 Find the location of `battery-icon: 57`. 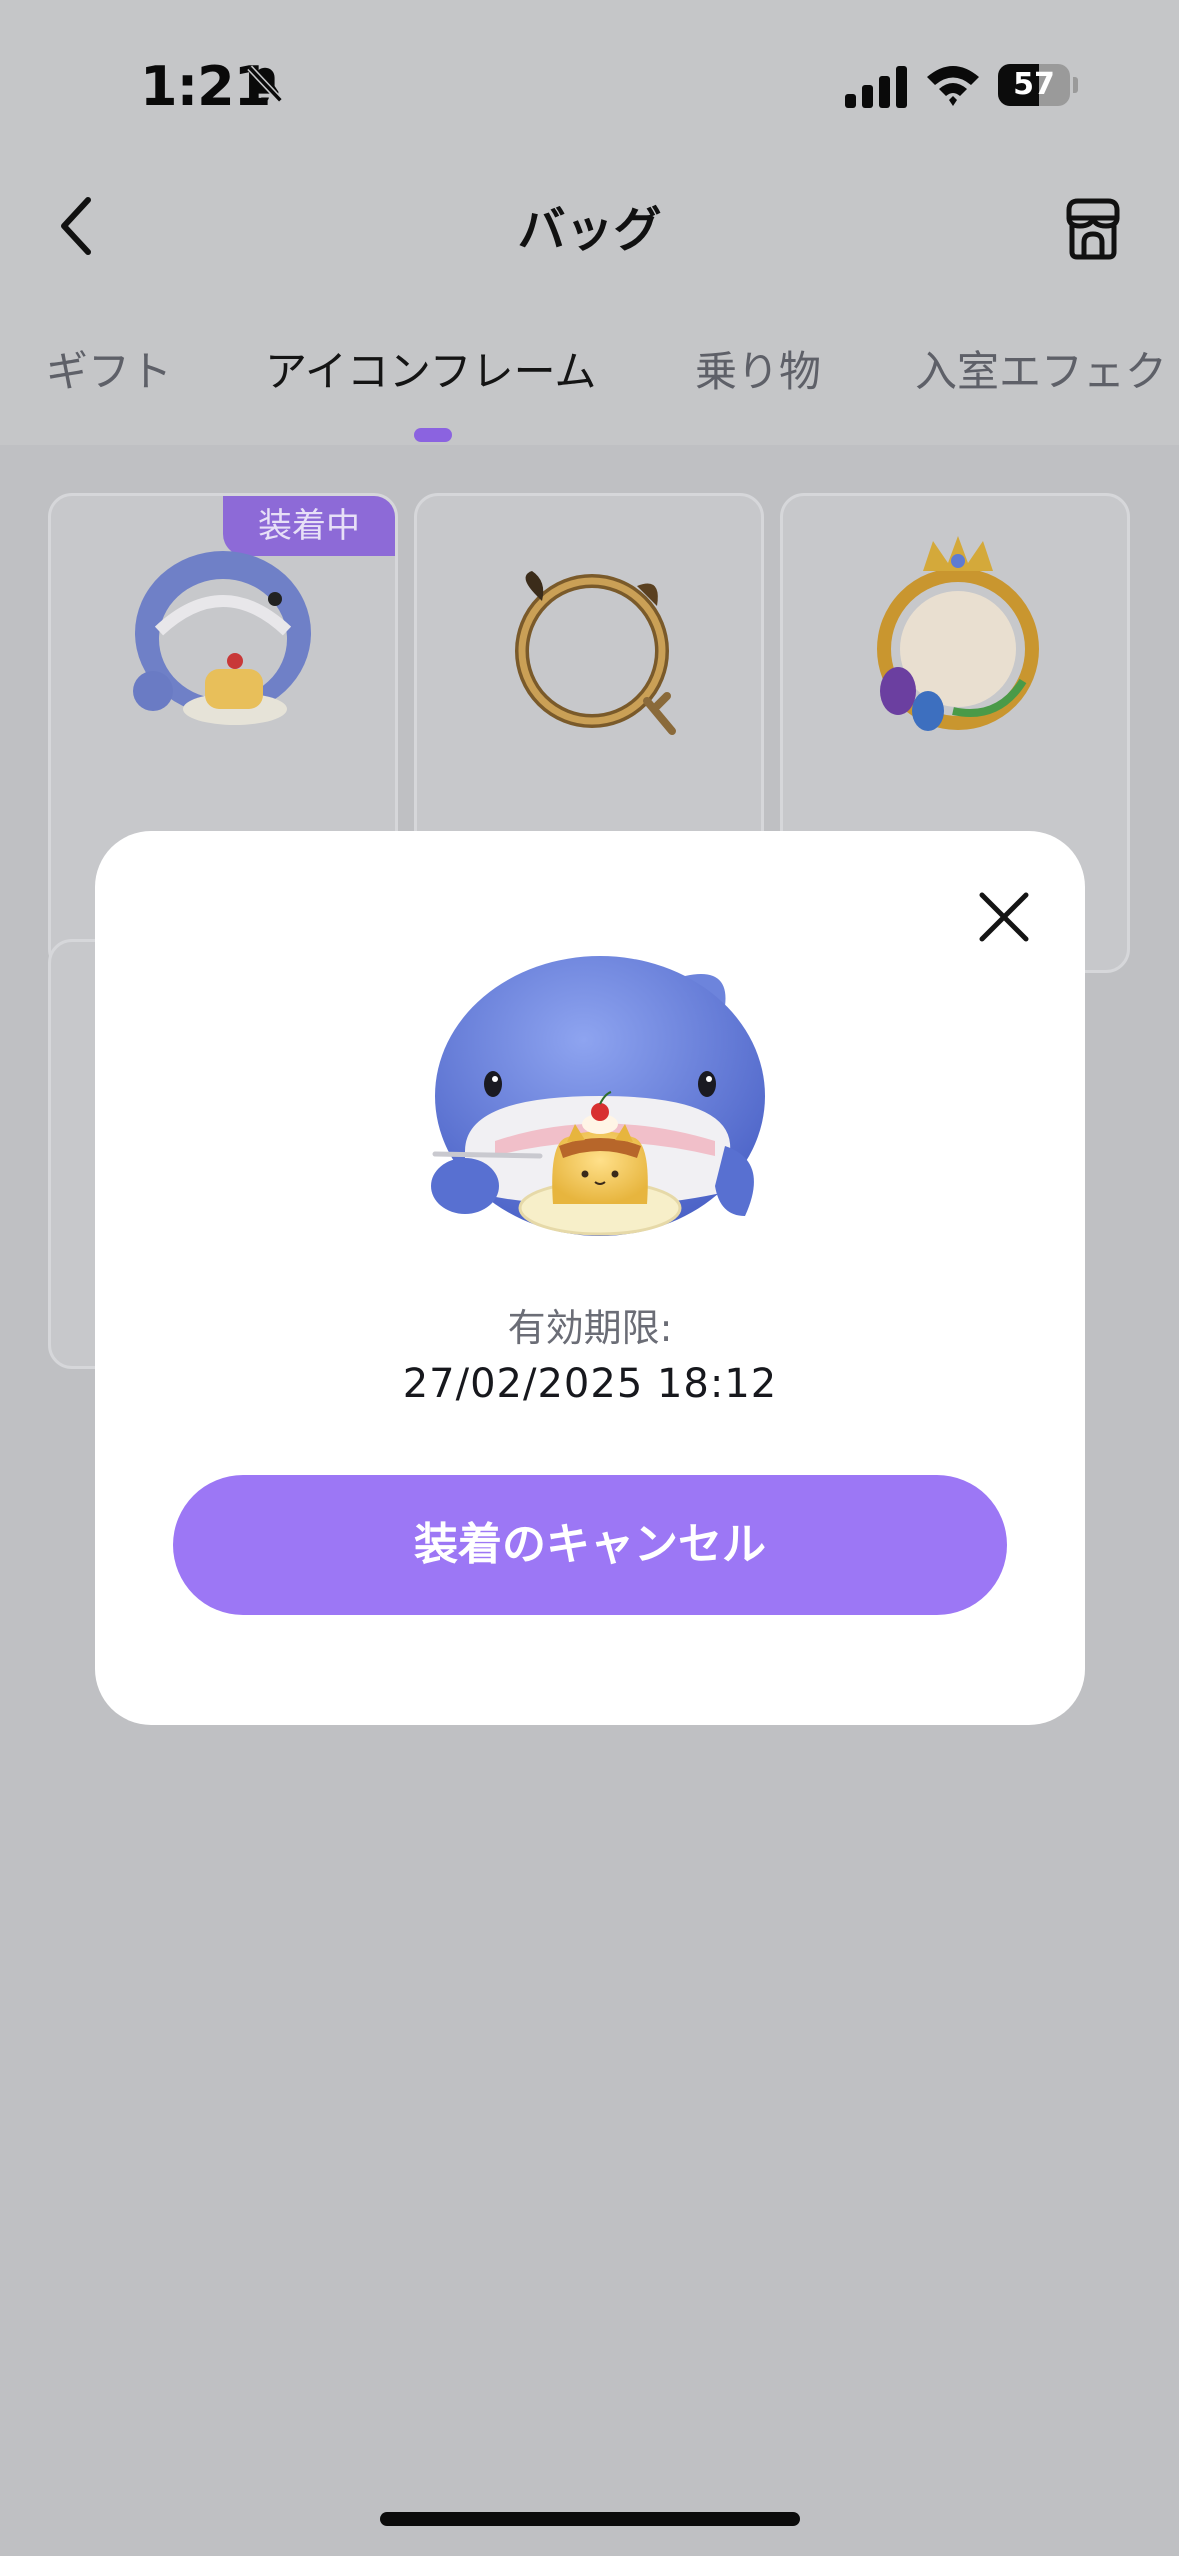

battery-icon: 57 is located at coordinates (1038, 85).